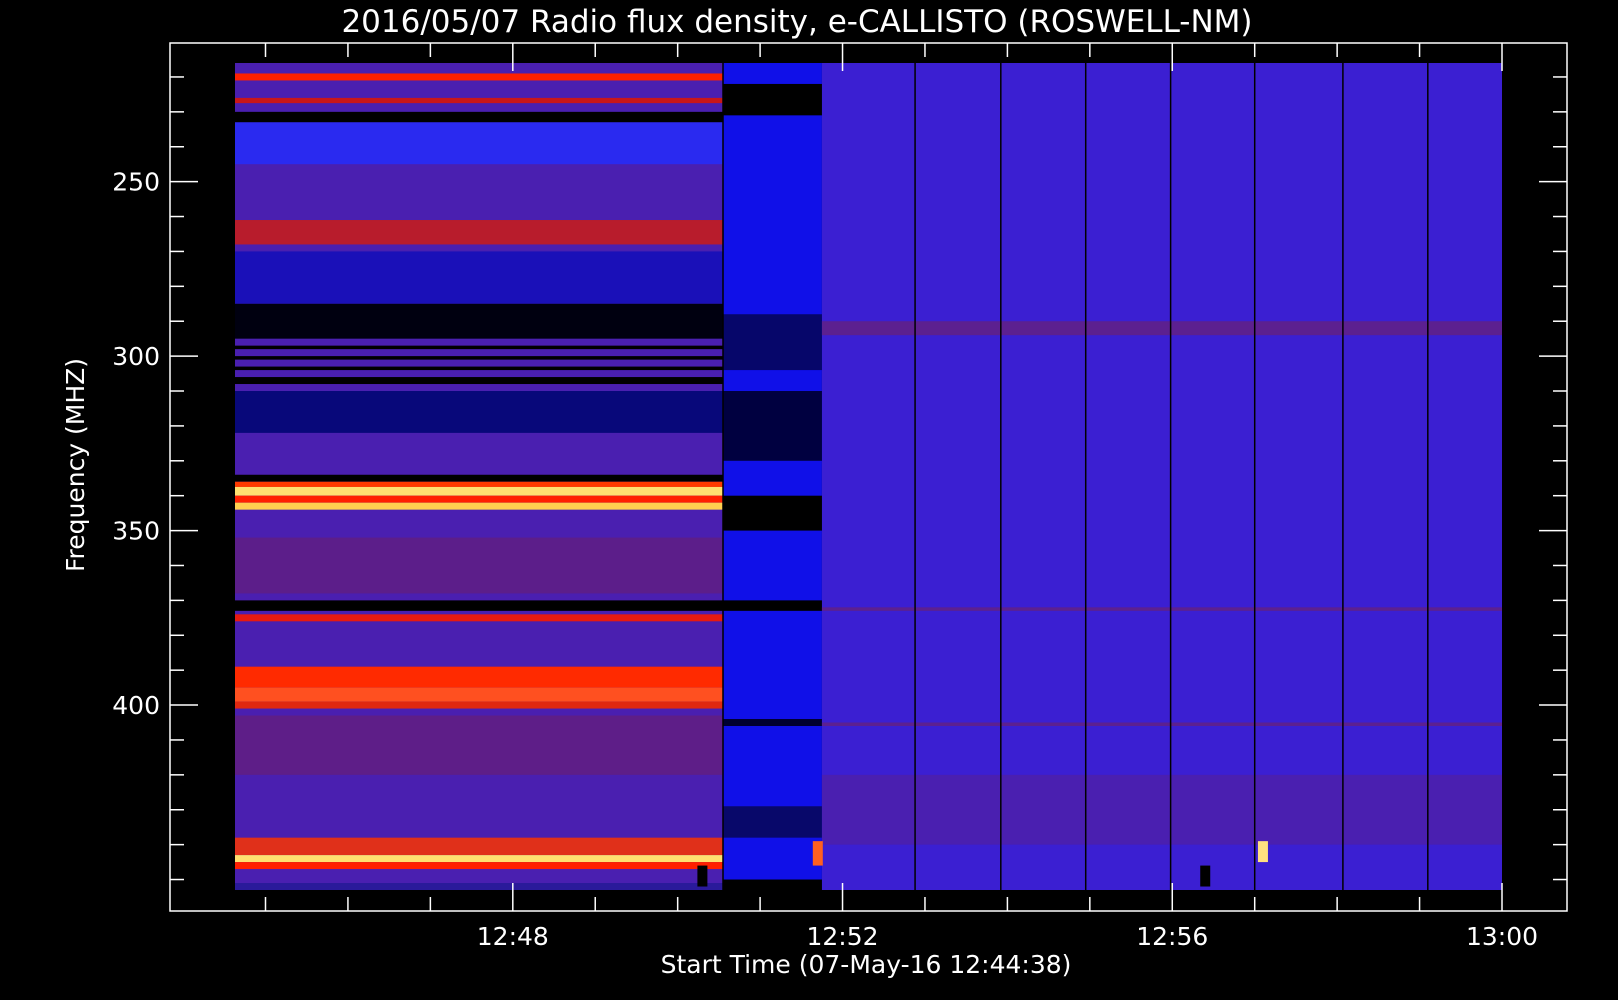 This screenshot has height=1000, width=1618. I want to click on x-tick-label: 12:52, so click(843, 936).